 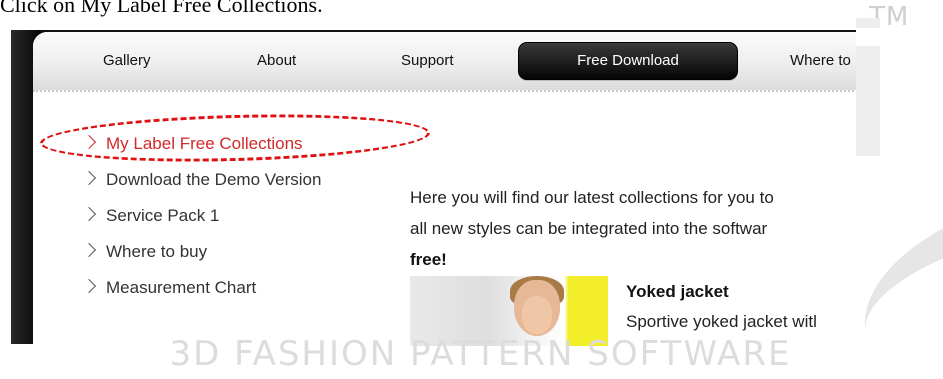 What do you see at coordinates (157, 251) in the screenshot?
I see `sidebar-item-label: Where to buy` at bounding box center [157, 251].